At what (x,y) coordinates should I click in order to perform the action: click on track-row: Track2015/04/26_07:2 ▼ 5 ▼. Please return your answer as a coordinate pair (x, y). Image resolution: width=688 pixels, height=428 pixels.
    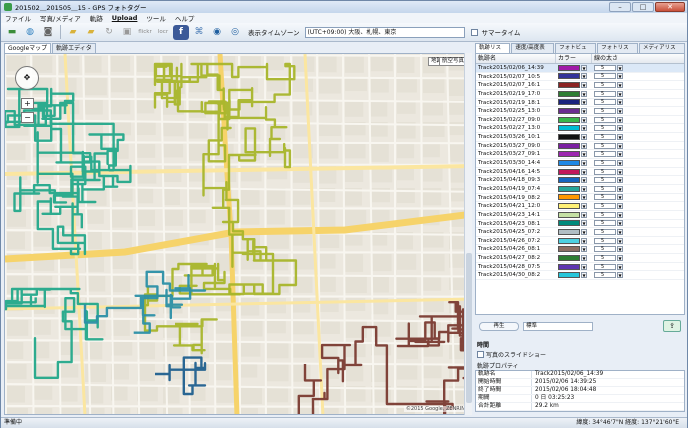
    Looking at the image, I should click on (580, 241).